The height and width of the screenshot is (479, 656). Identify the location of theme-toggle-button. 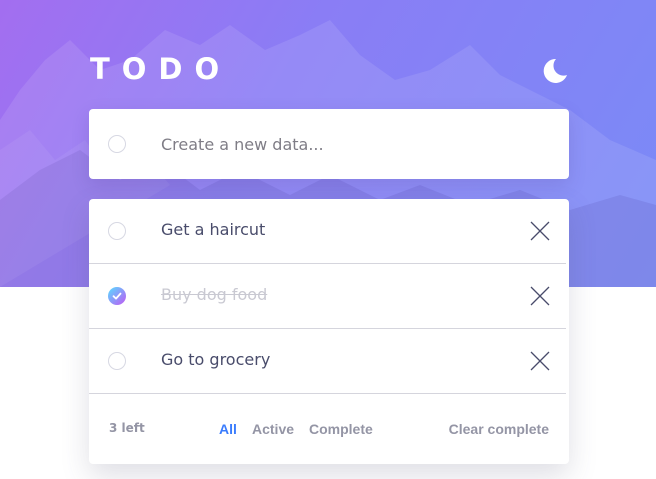
(555, 71).